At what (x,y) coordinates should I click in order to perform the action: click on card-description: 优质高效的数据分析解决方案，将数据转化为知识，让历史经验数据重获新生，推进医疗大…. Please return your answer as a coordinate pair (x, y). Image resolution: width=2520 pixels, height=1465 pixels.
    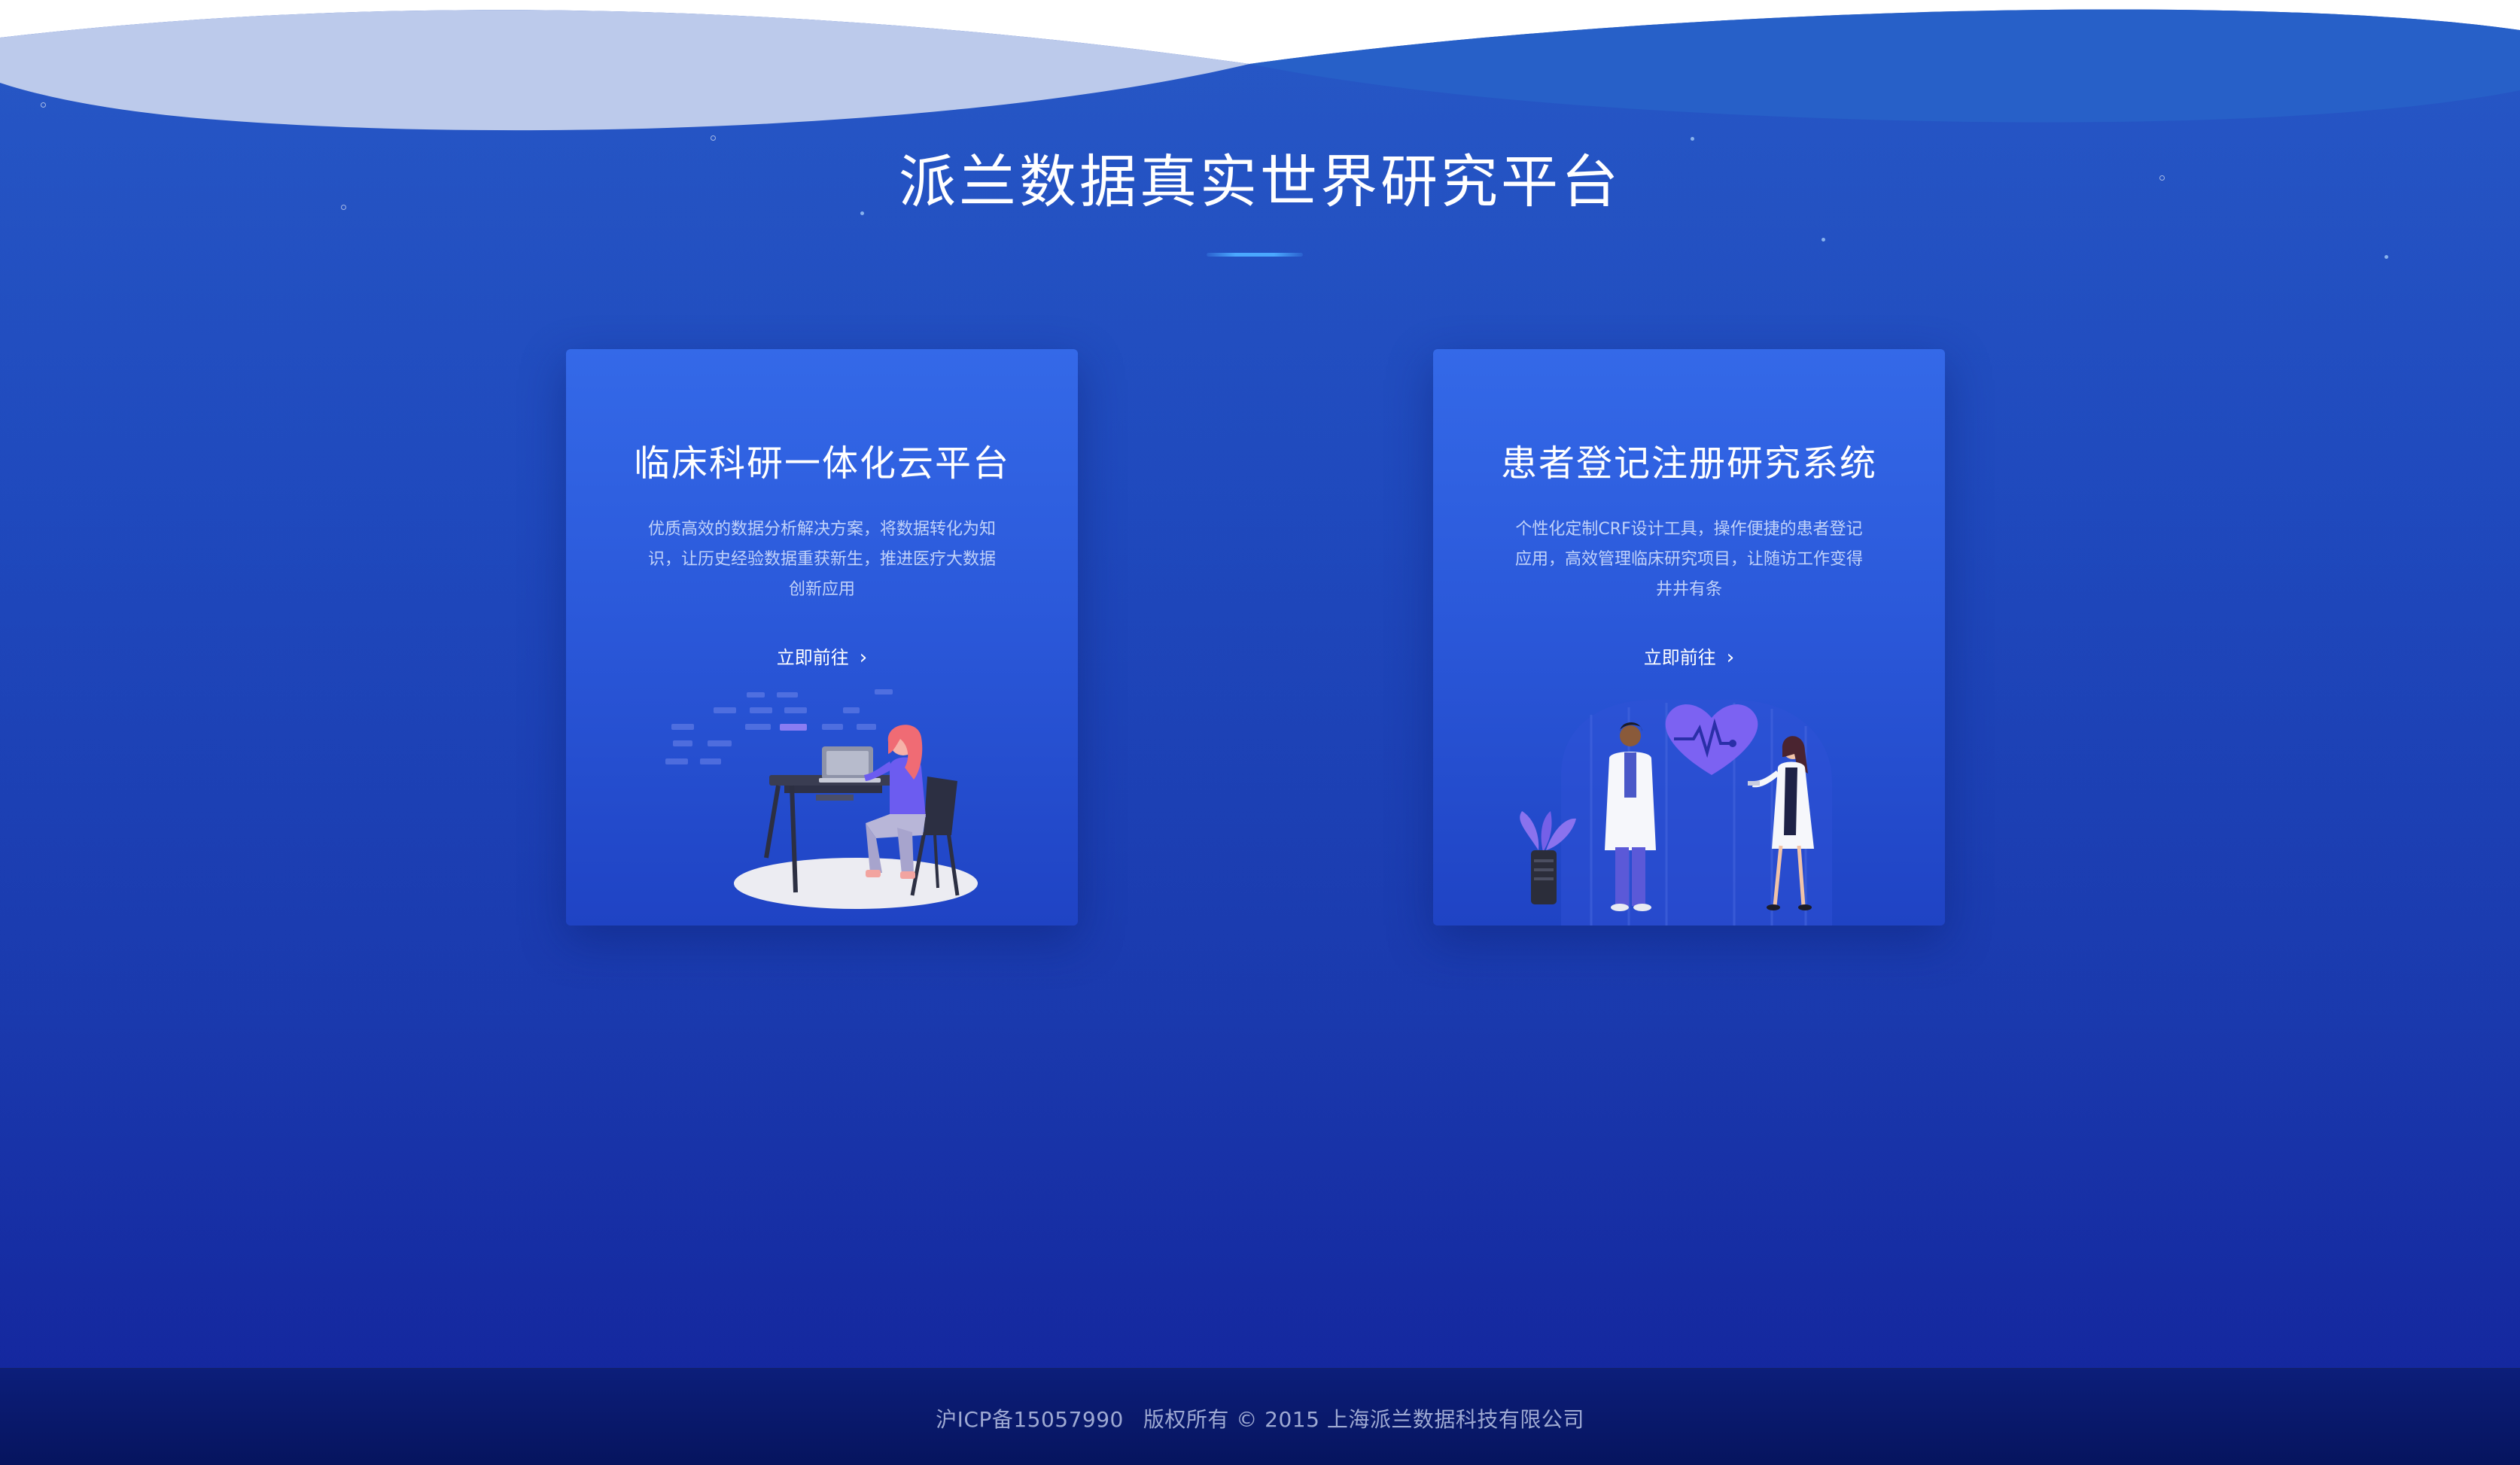
    Looking at the image, I should click on (821, 559).